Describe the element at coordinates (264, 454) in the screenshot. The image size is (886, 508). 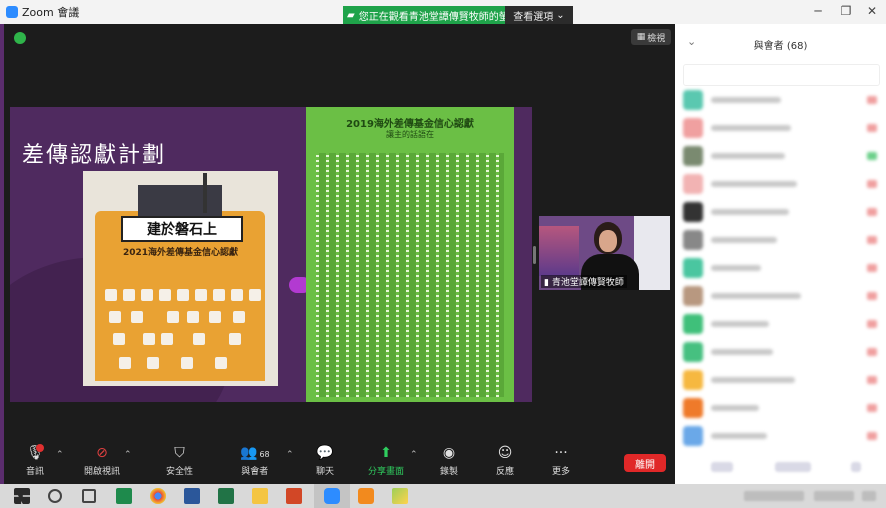
I see `participant-count: 68` at that location.